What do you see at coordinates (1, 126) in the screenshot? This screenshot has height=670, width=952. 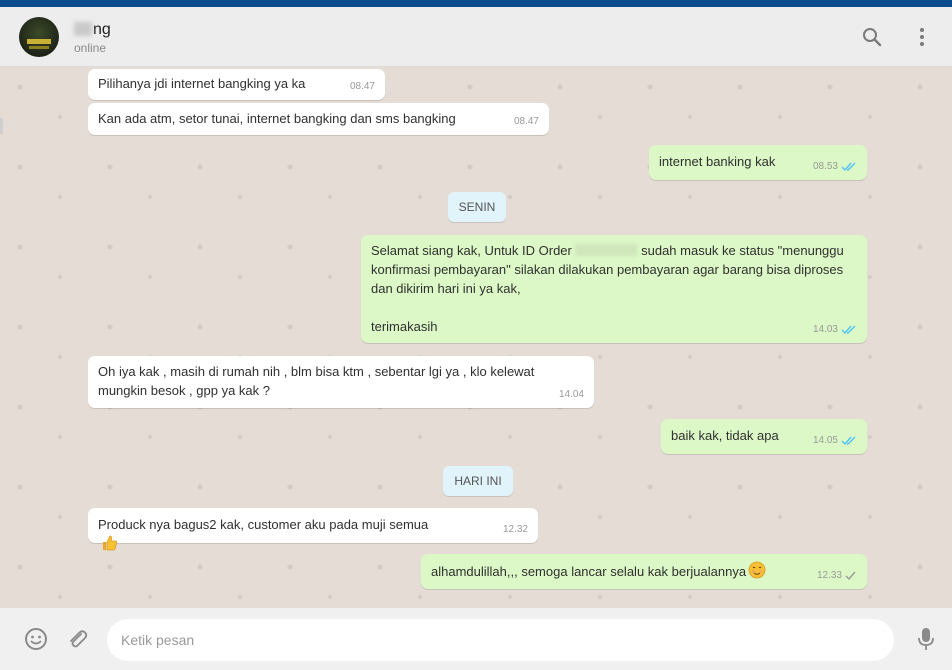 I see `scroll-edge-marker` at bounding box center [1, 126].